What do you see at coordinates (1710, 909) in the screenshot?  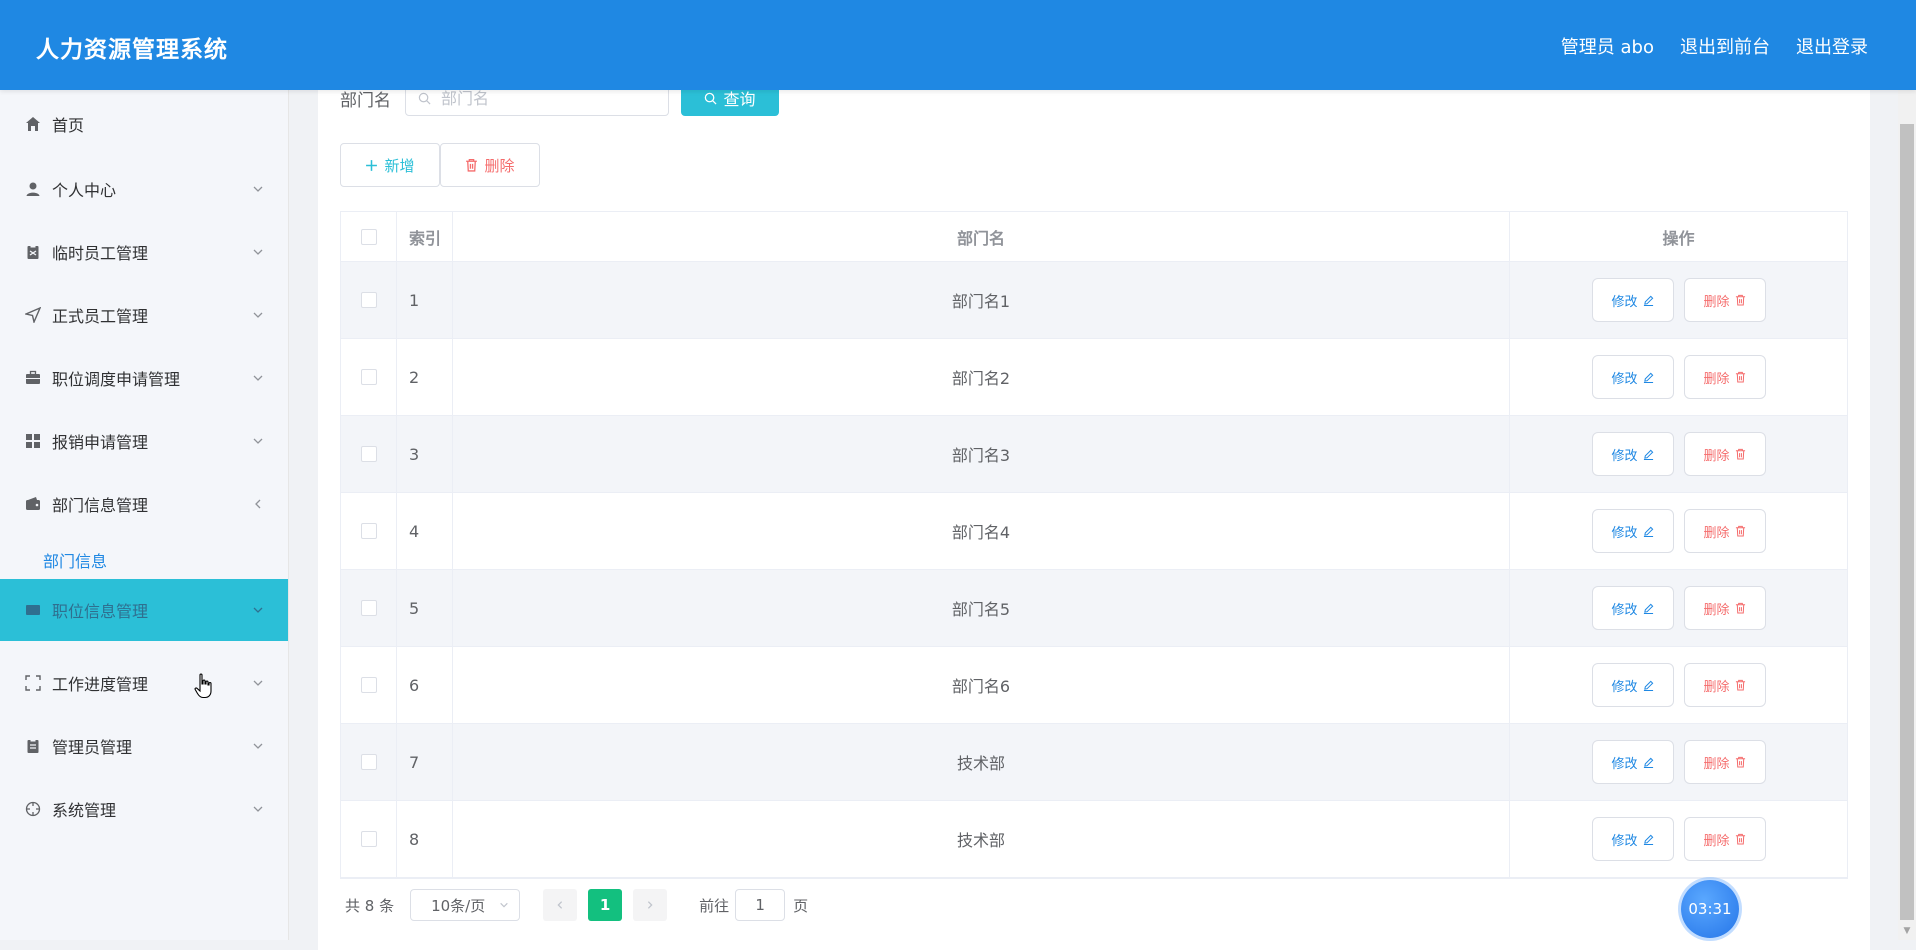 I see `timer-bubble: 03:31` at bounding box center [1710, 909].